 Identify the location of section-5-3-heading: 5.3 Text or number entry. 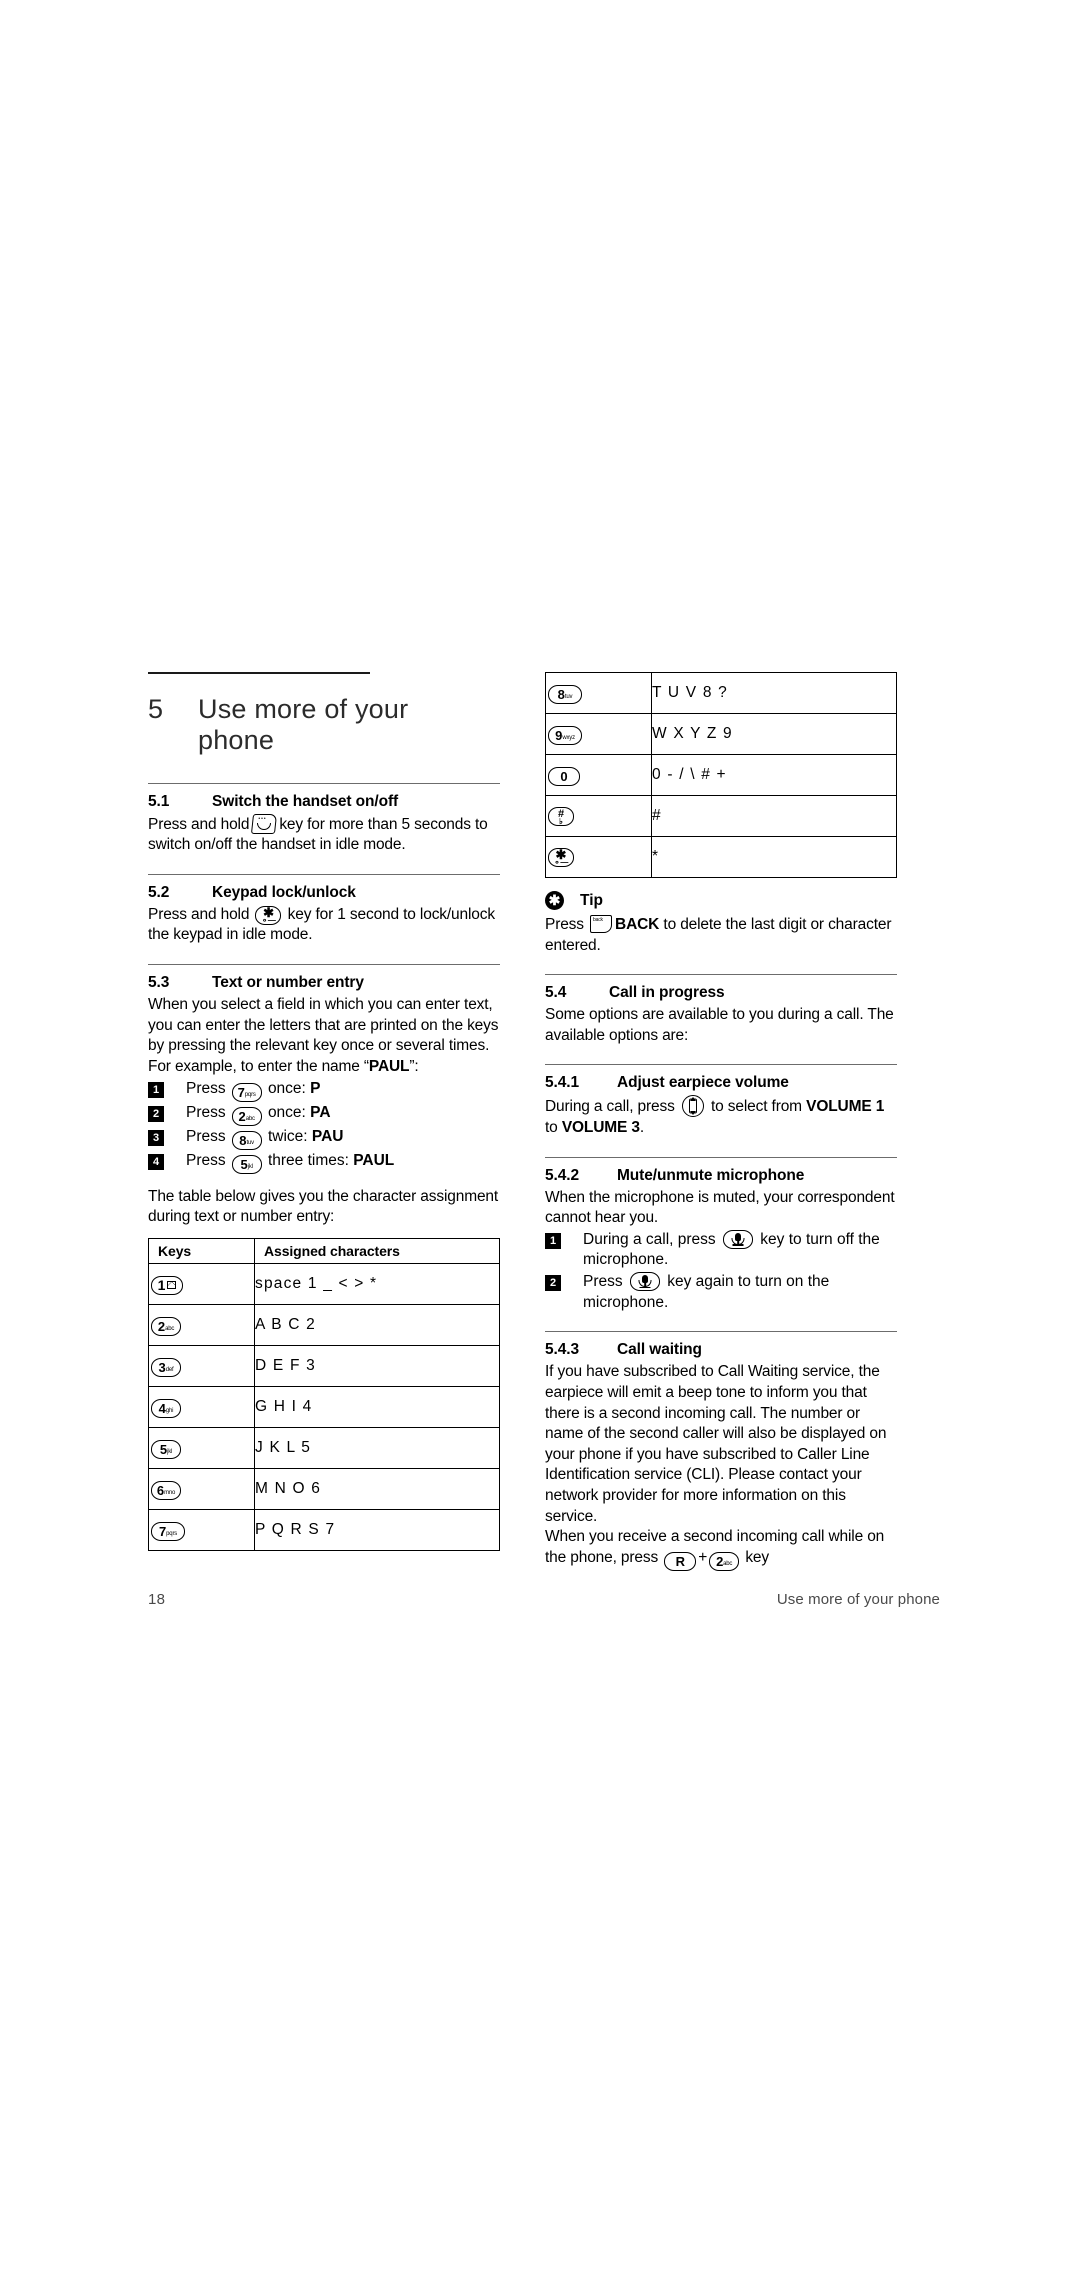
(324, 983).